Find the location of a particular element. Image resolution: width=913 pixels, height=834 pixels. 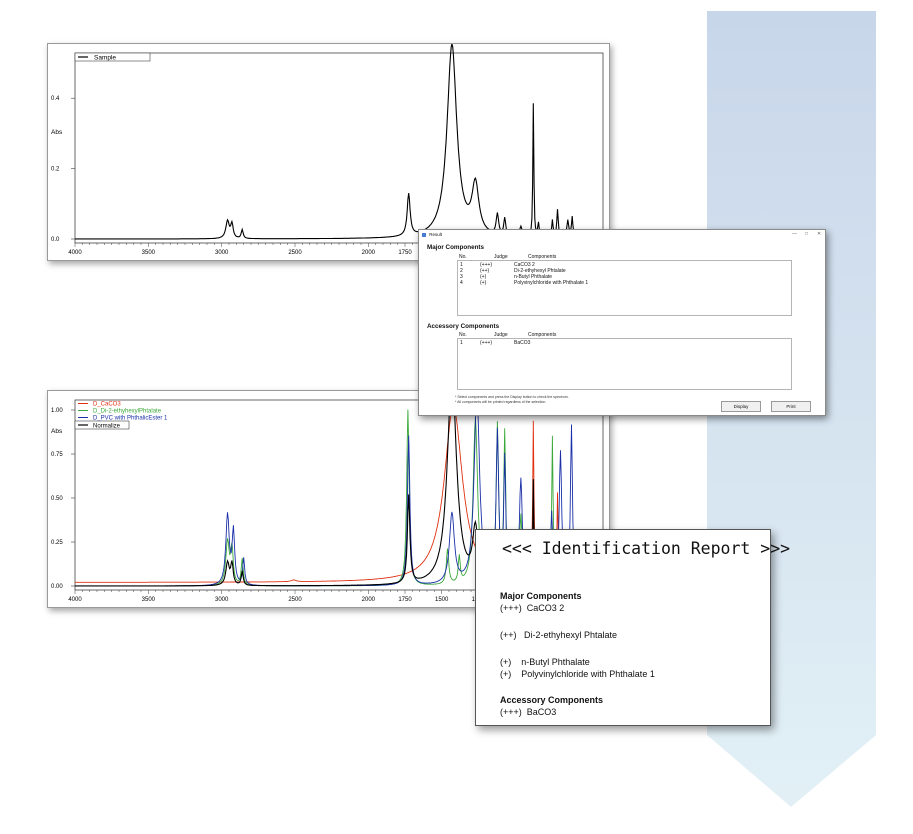

report-line: (+) n-Butyl Phthalate is located at coordinates (545, 662).